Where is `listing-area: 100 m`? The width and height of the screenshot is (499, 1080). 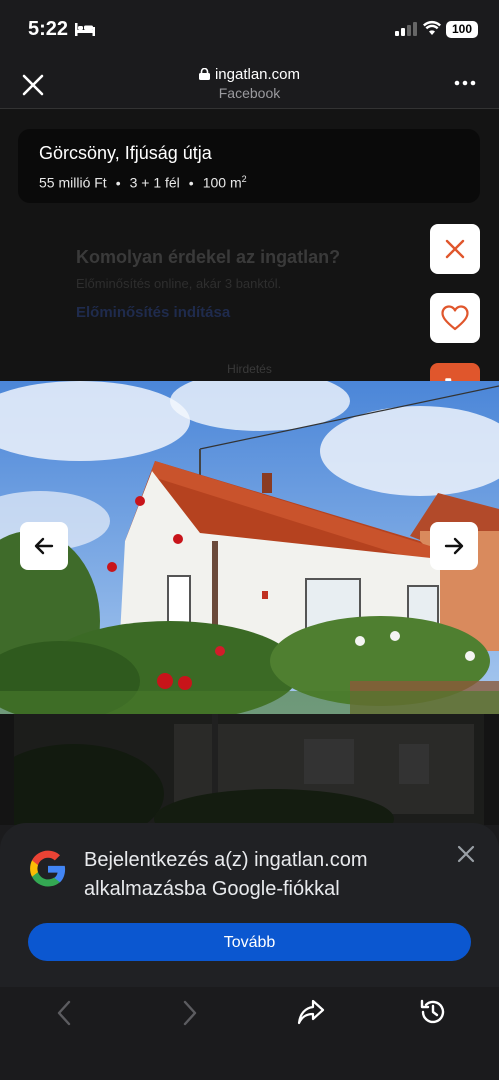
listing-area: 100 m is located at coordinates (222, 182).